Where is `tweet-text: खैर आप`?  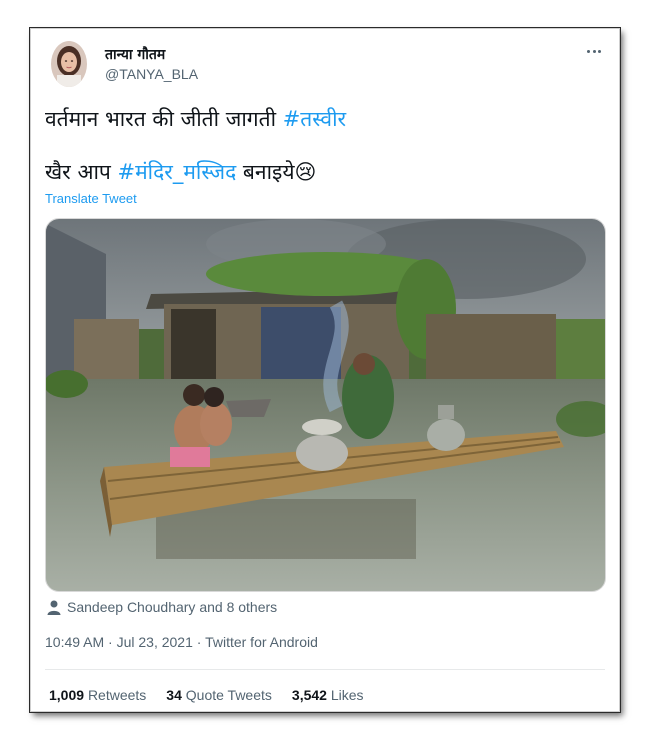 tweet-text: खैर आप is located at coordinates (81, 172).